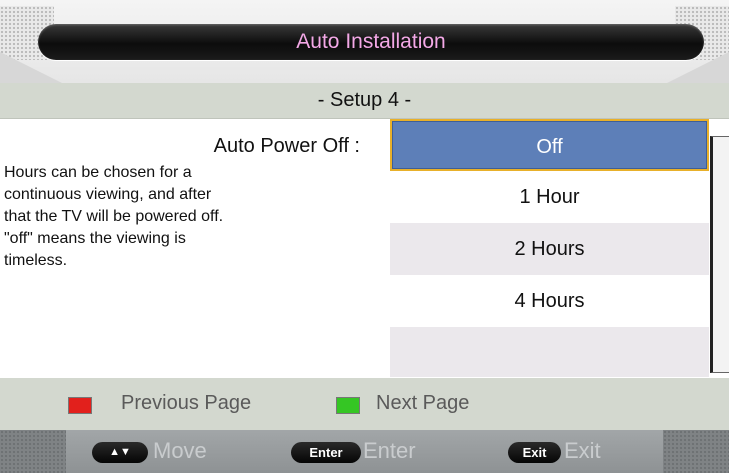 The width and height of the screenshot is (729, 473). Describe the element at coordinates (80, 405) in the screenshot. I see `red-key-icon` at that location.